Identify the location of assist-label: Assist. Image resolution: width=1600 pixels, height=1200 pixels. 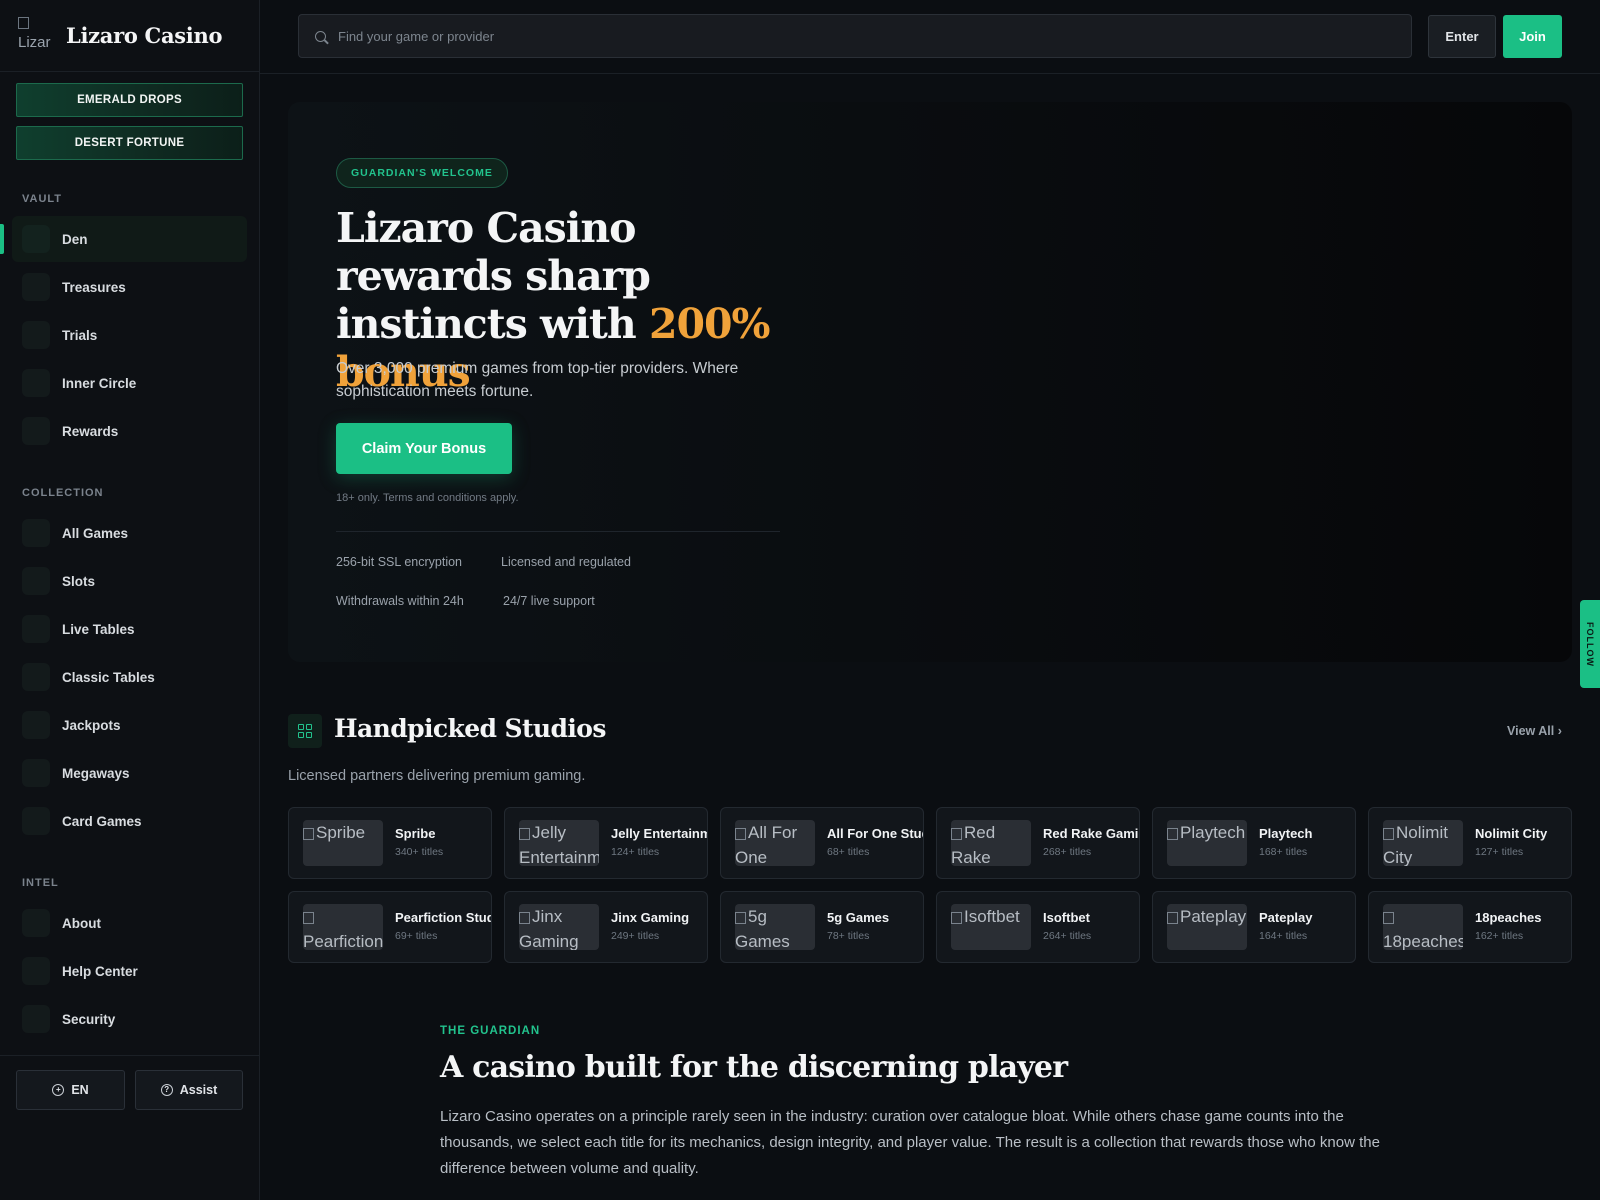
(198, 1090).